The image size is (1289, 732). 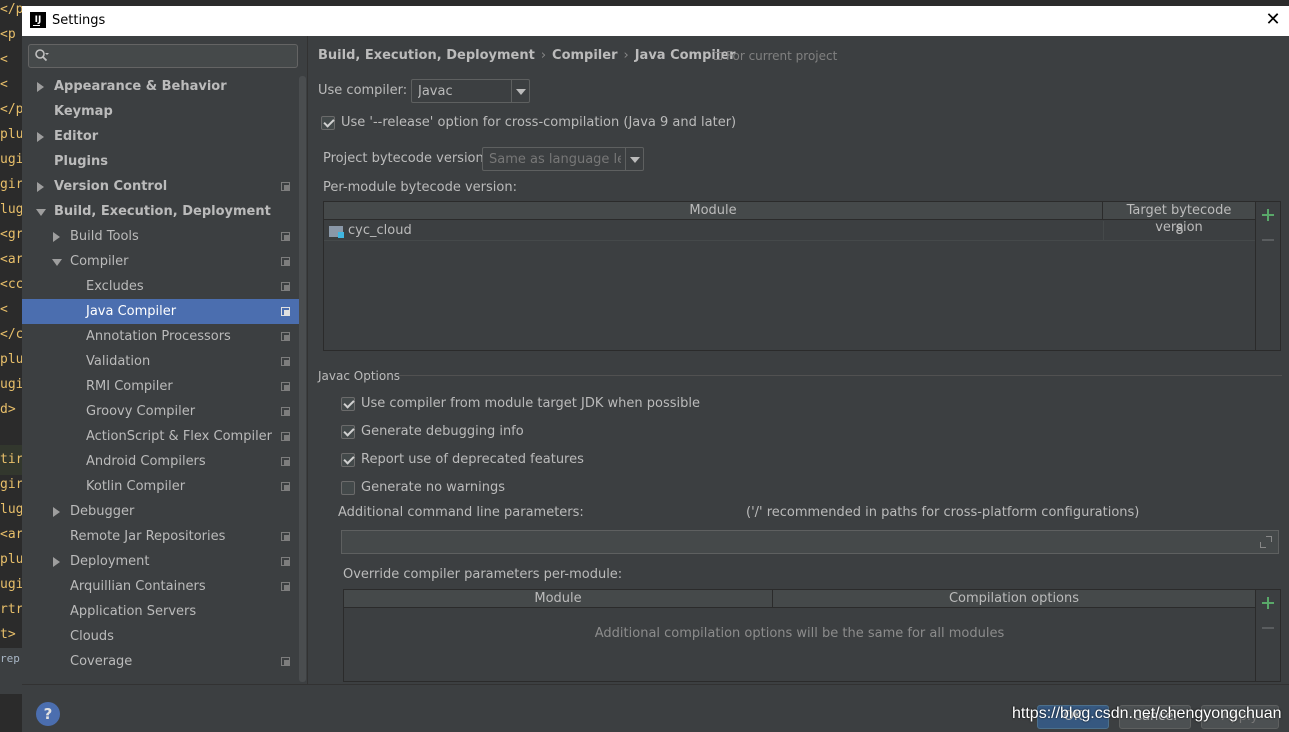 I want to click on table-header: Module Compilation options, so click(x=799, y=599).